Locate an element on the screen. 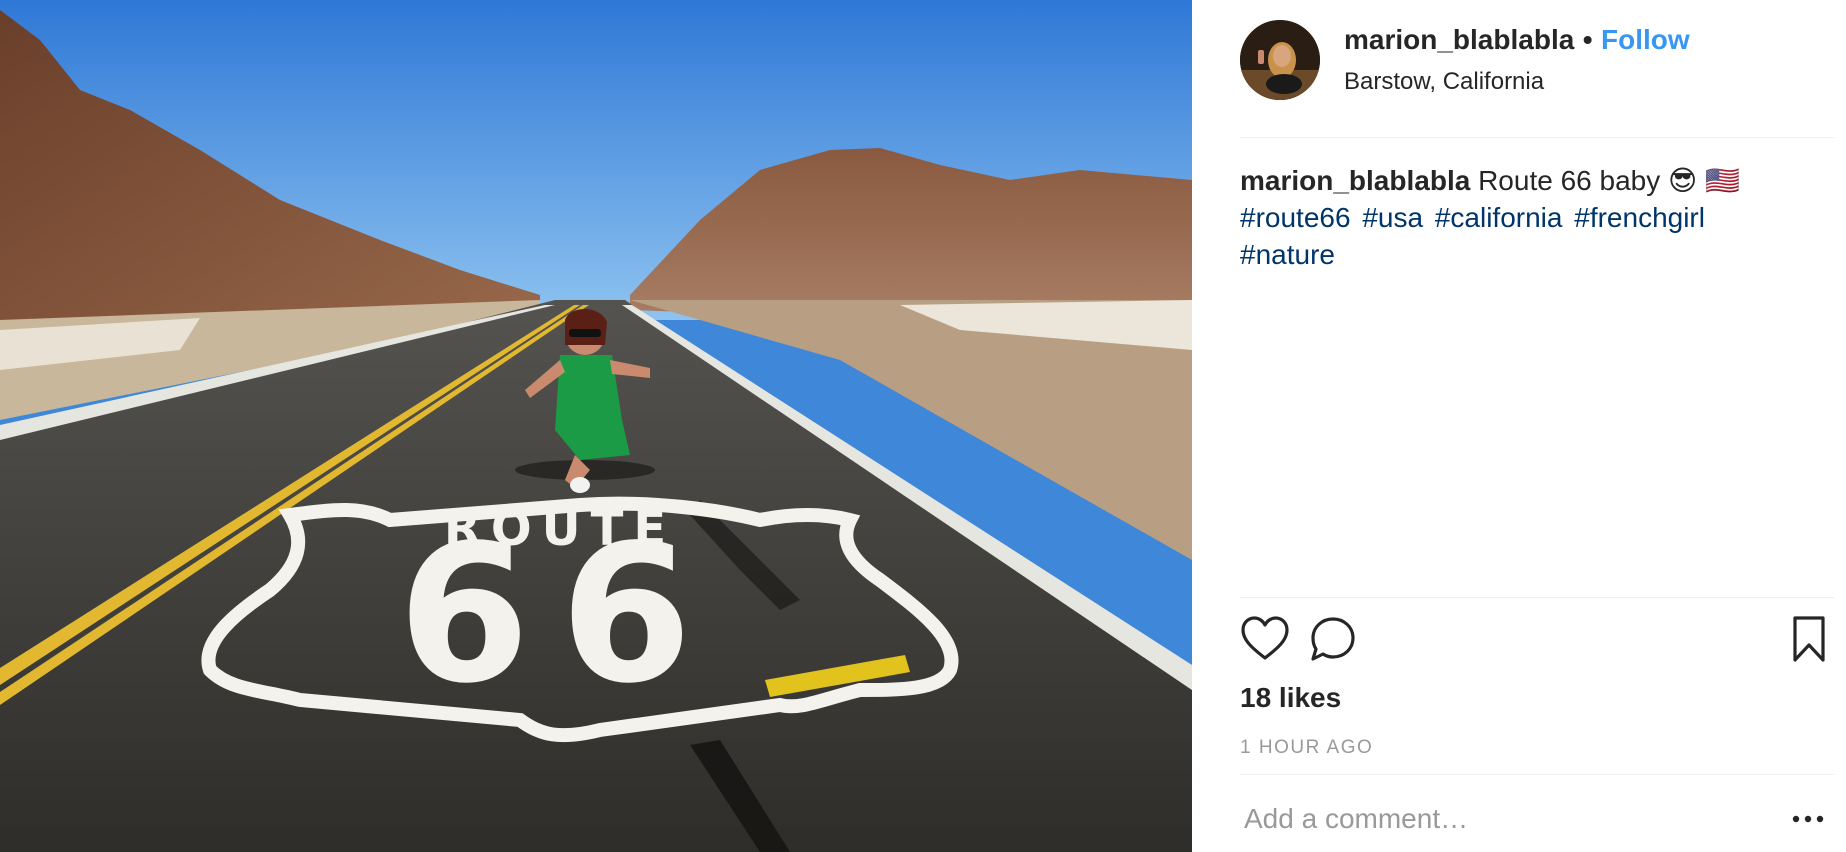 The height and width of the screenshot is (852, 1846). header-username: marion_blablabla is located at coordinates (1459, 39).